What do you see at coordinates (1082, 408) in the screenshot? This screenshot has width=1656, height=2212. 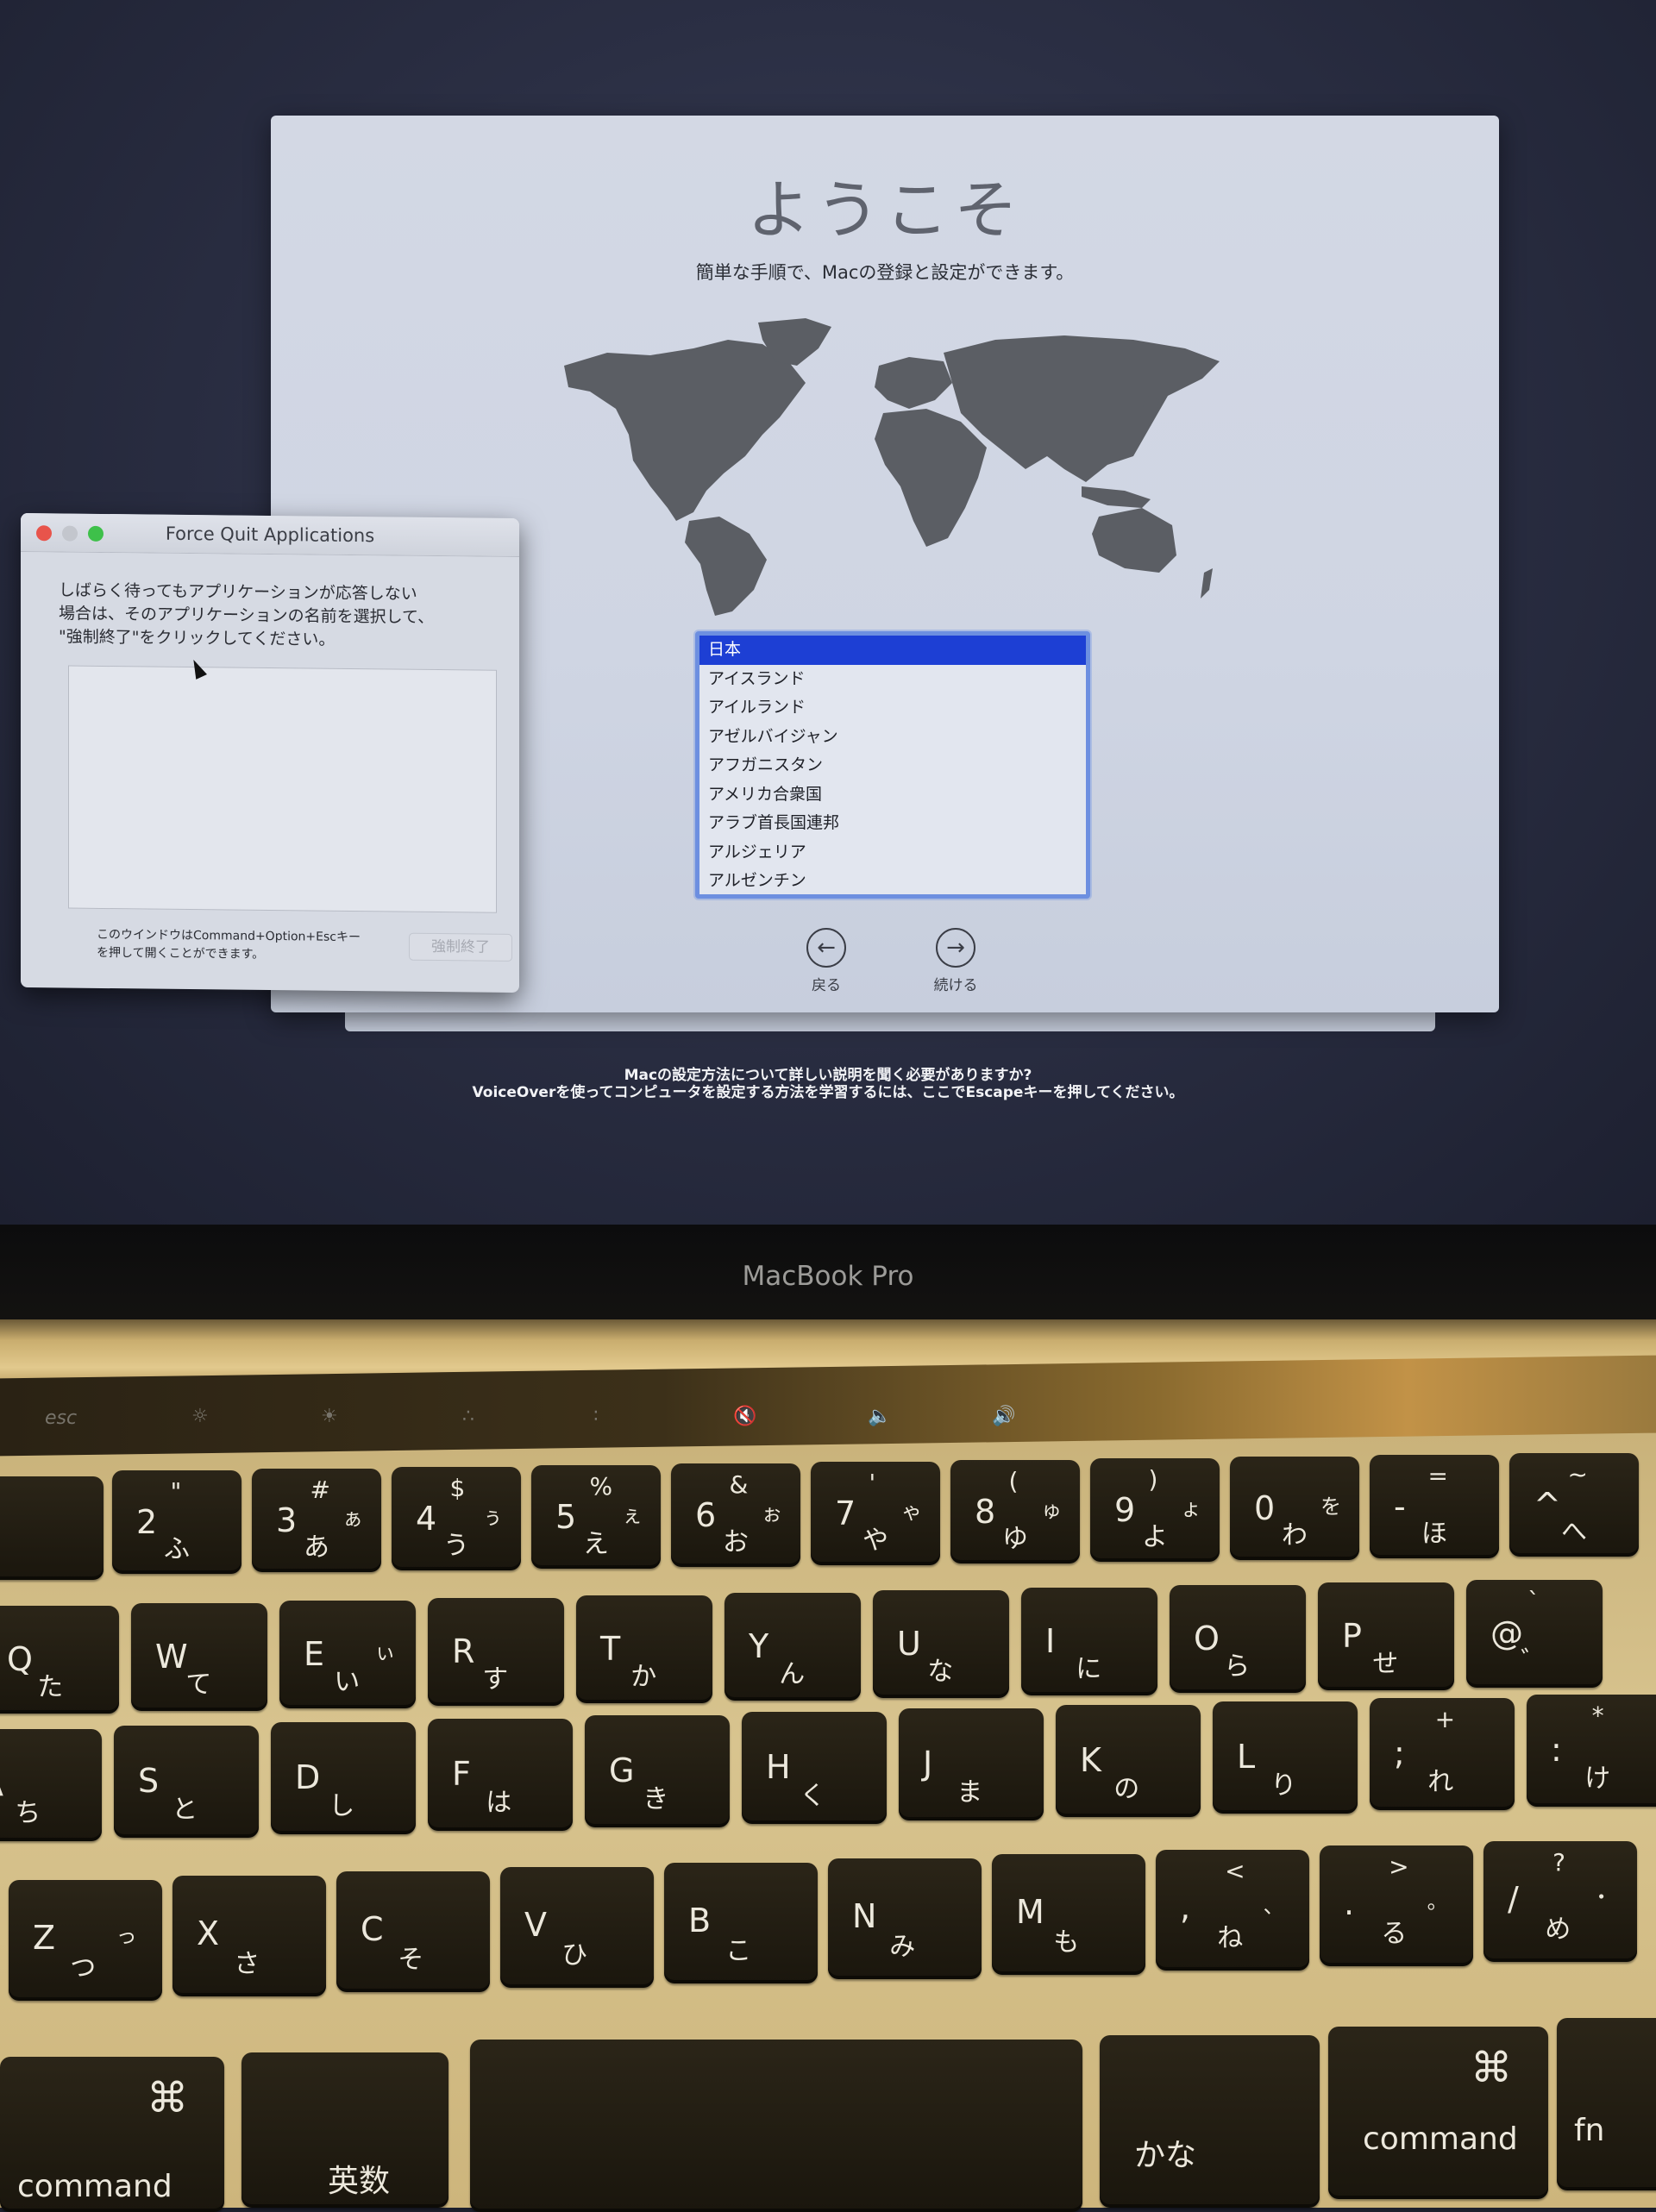 I see `asia` at bounding box center [1082, 408].